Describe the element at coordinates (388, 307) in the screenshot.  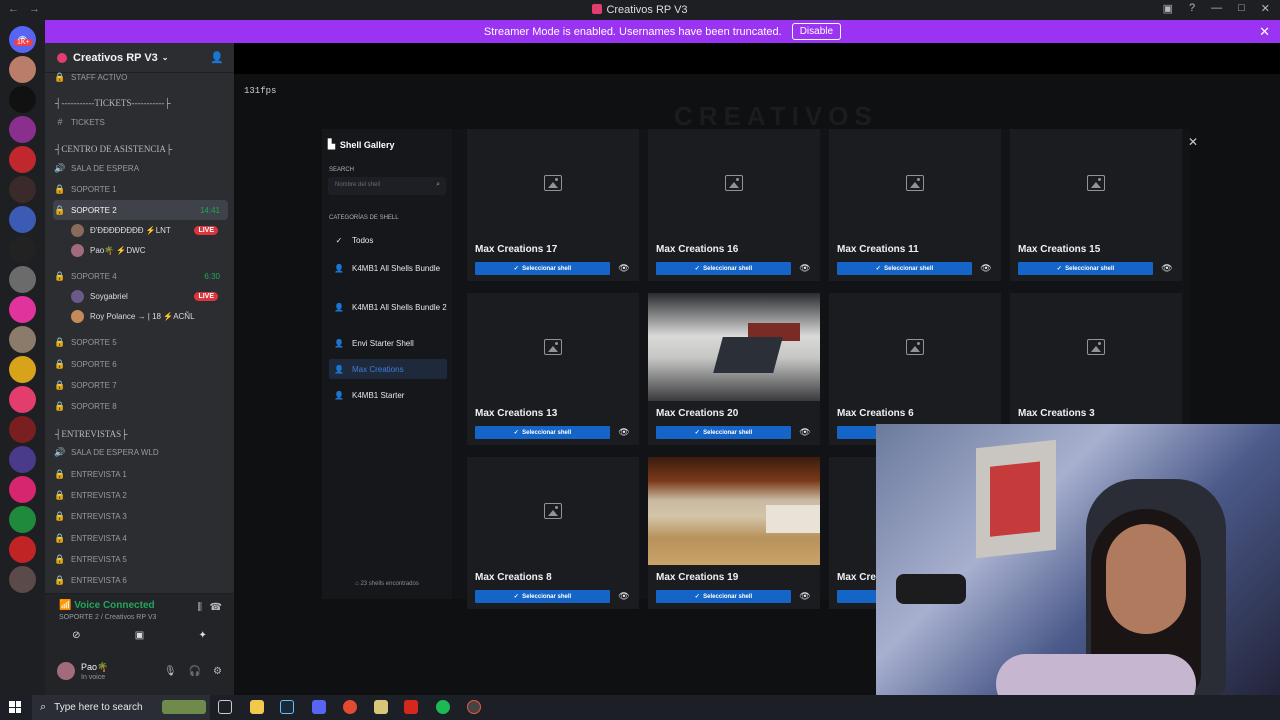
I see `category-k4mb1-bundle-2: 👤 K4MB1 All Shells Bundle 2` at that location.